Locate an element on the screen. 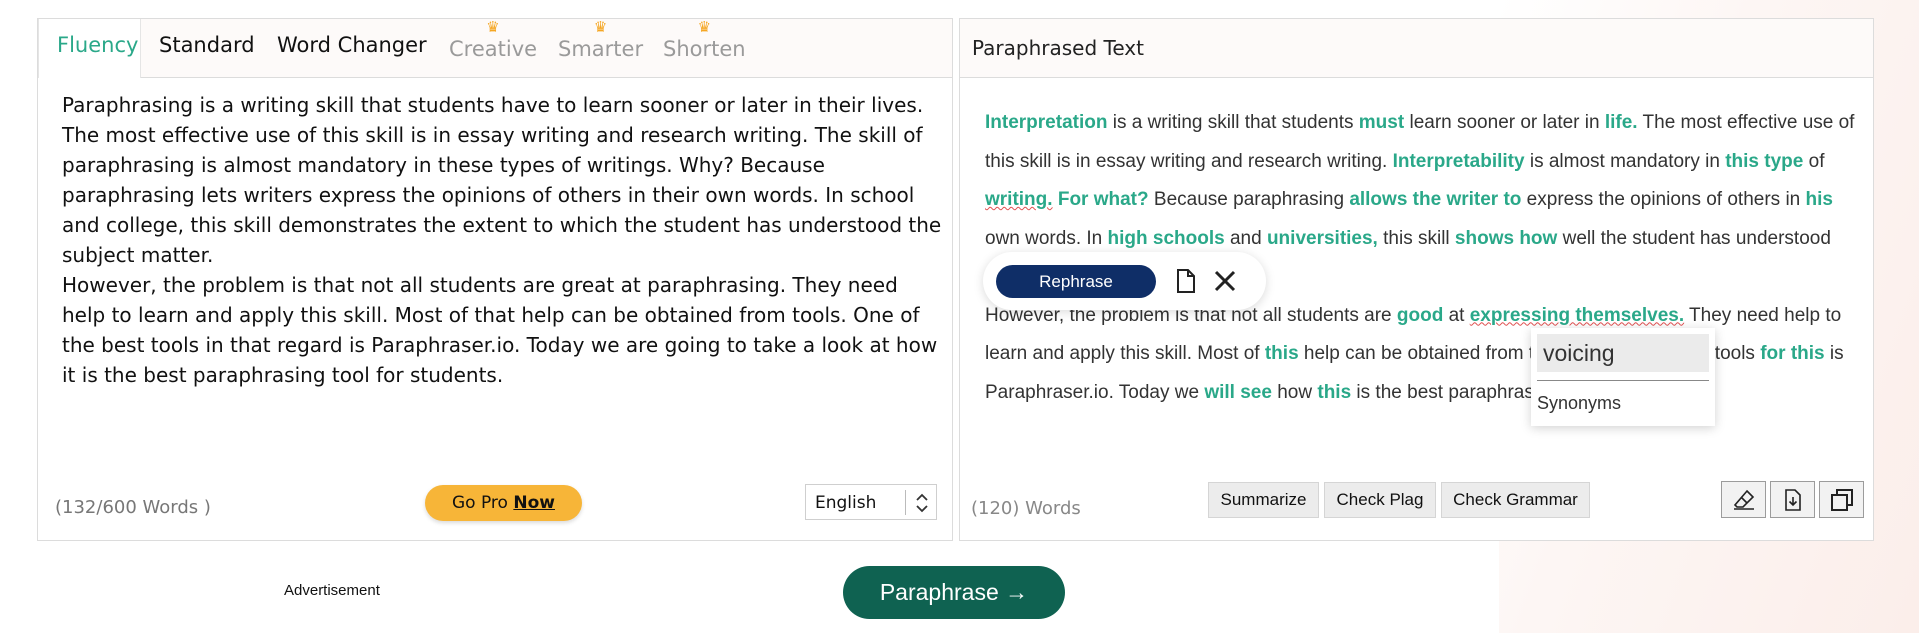  changed-word: universities, is located at coordinates (1322, 238).